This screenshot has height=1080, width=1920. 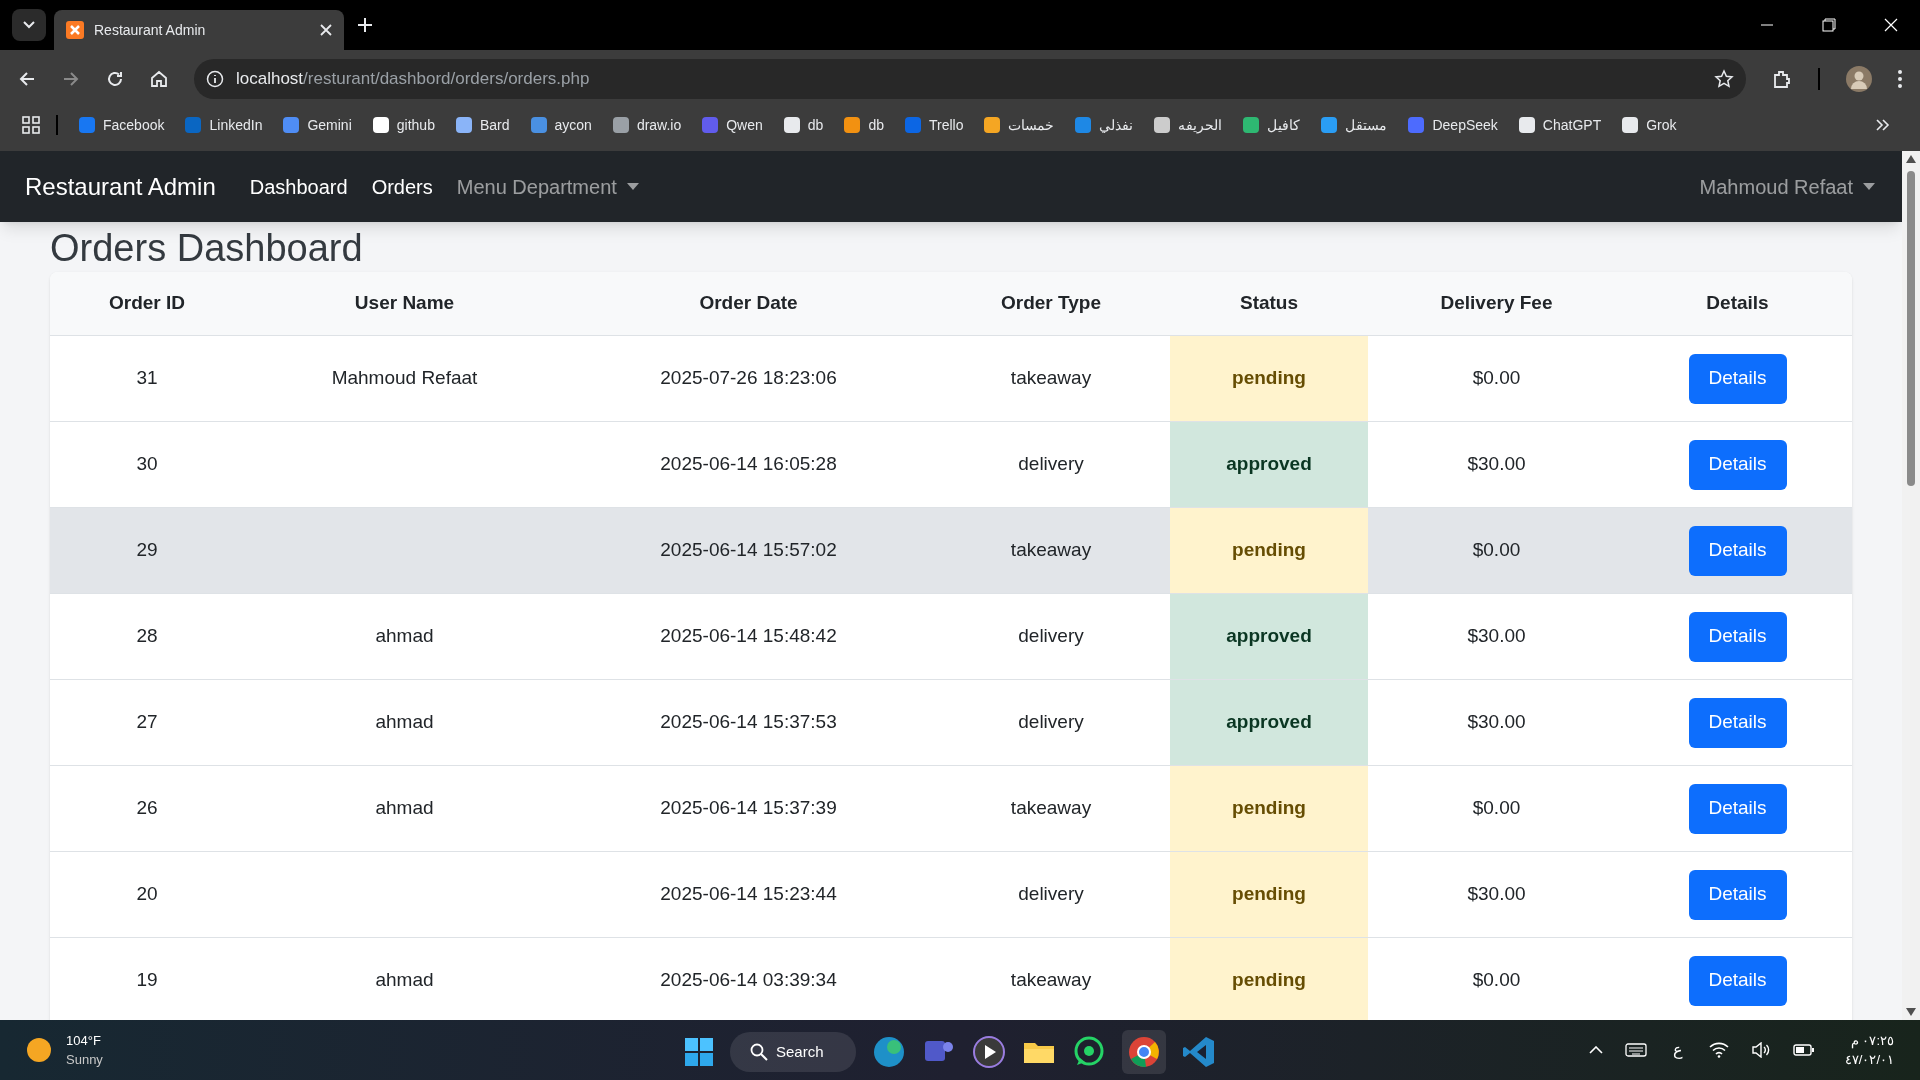 What do you see at coordinates (482, 125) in the screenshot?
I see `bookmark: Bard` at bounding box center [482, 125].